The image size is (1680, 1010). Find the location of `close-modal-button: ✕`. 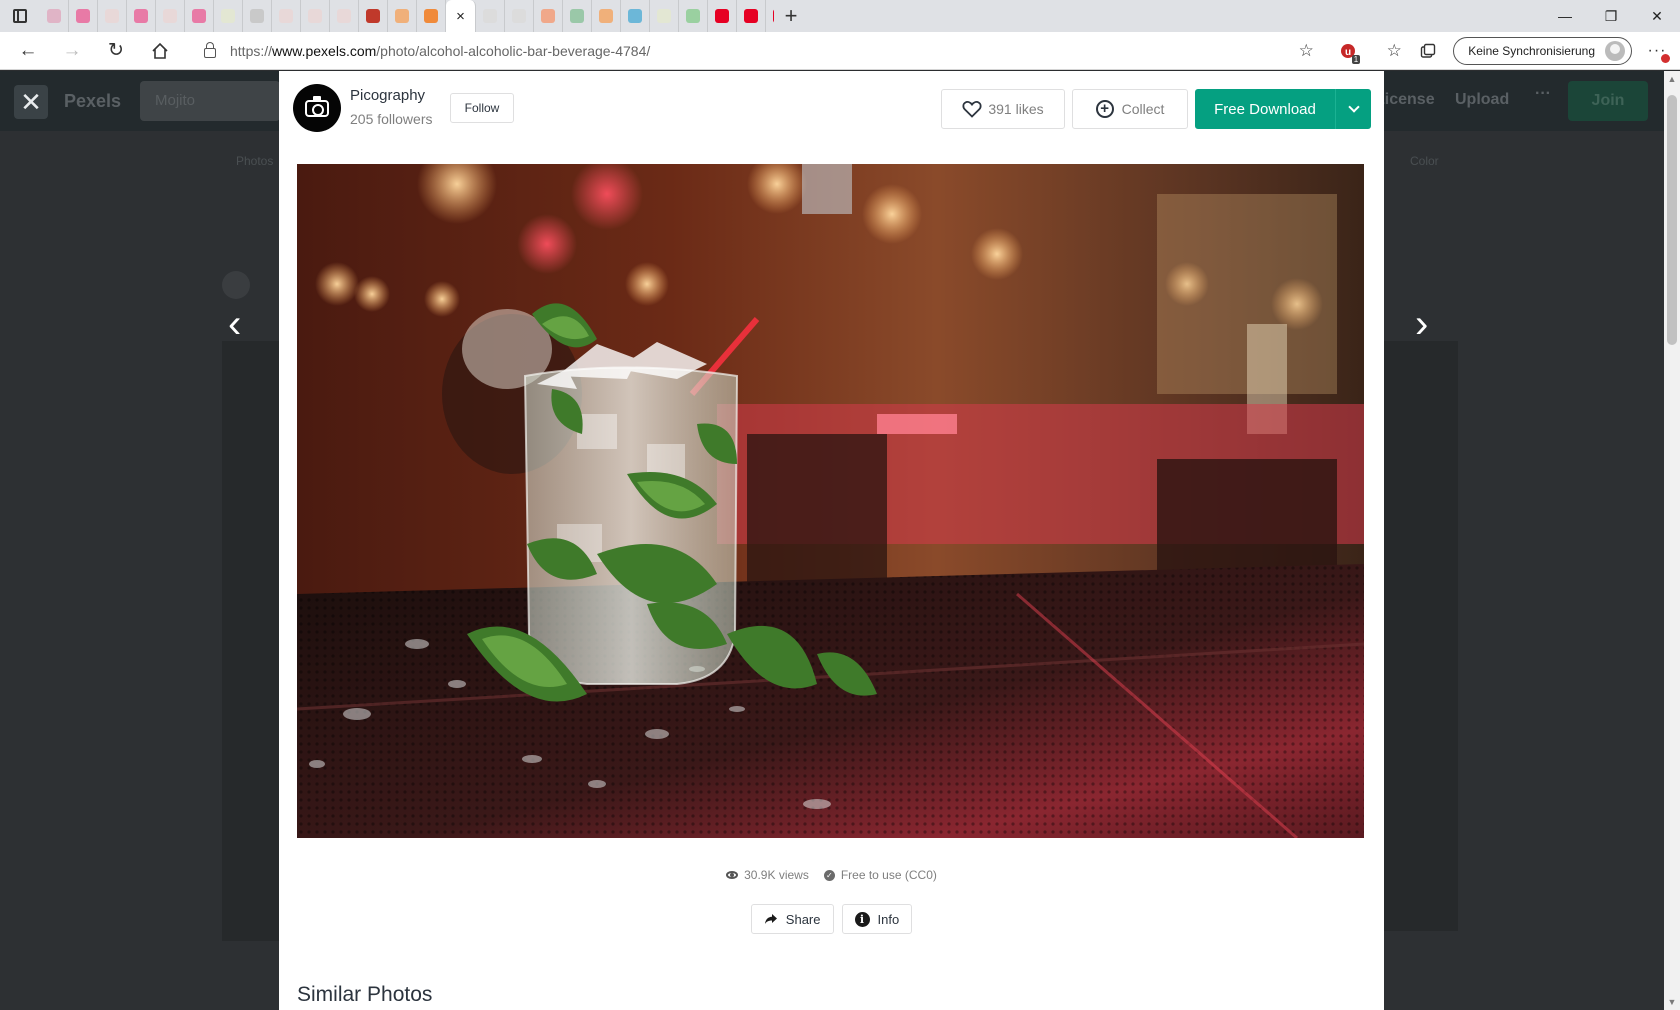

close-modal-button: ✕ is located at coordinates (31, 102).